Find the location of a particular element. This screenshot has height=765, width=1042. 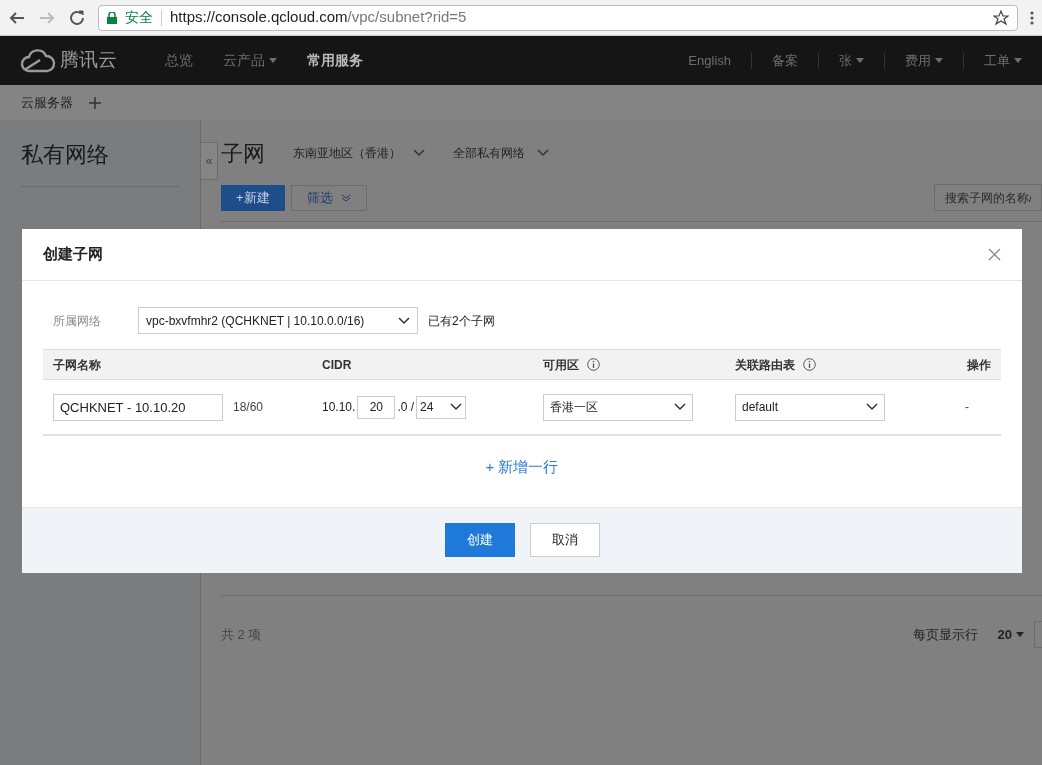

page-size-label: 每页显示行 is located at coordinates (945, 634).